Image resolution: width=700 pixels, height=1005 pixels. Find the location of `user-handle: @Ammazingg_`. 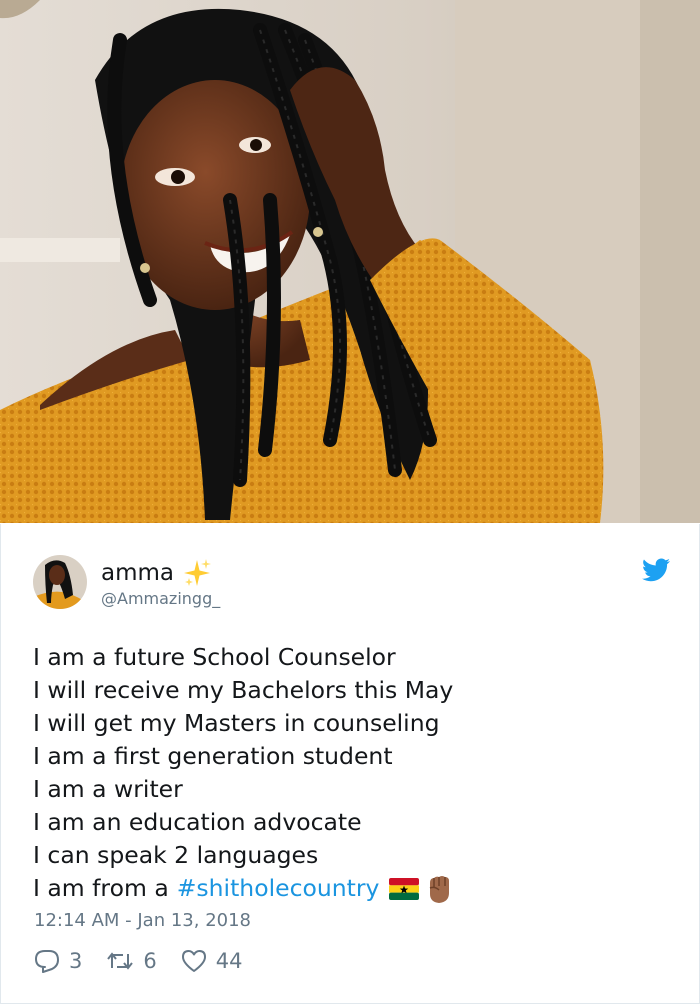

user-handle: @Ammazingg_ is located at coordinates (160, 598).